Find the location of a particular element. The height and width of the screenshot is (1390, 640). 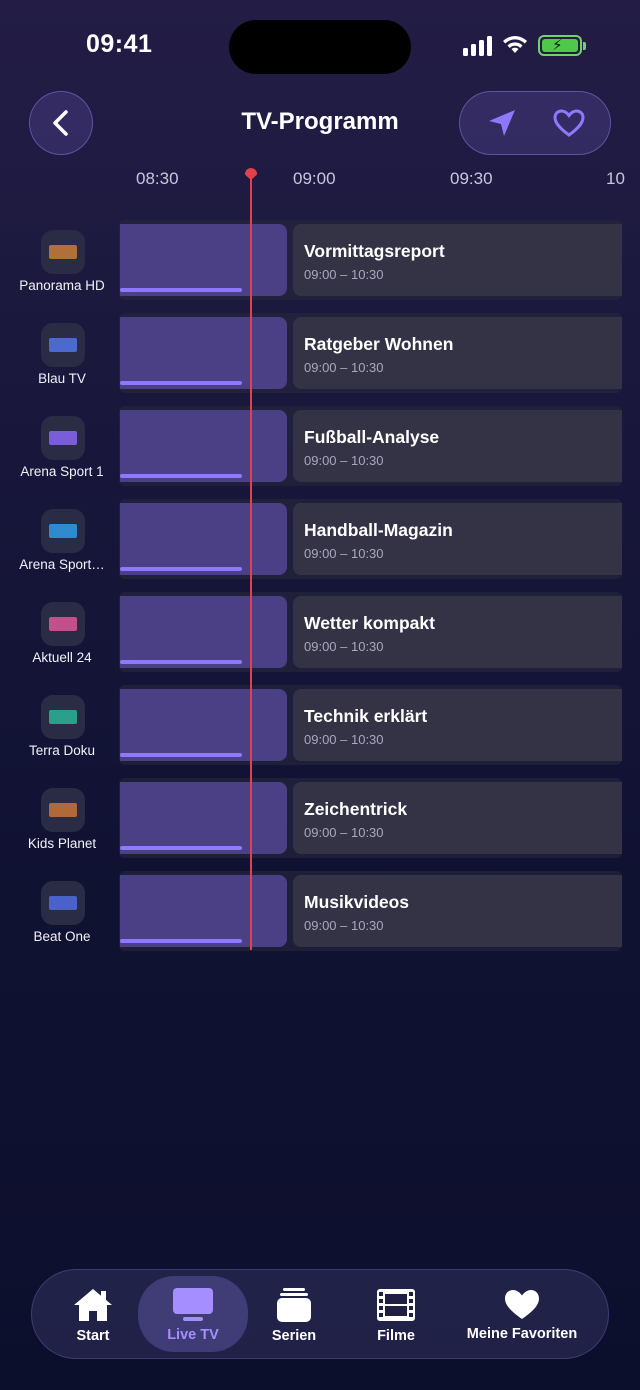

location-button is located at coordinates (502, 123).